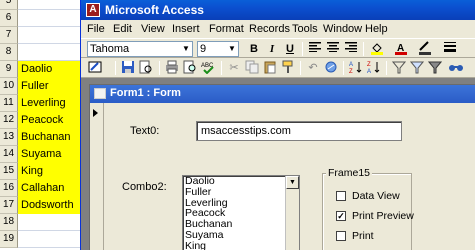 The image size is (475, 250). Describe the element at coordinates (399, 68) in the screenshot. I see `filter-by-selection-icon` at that location.